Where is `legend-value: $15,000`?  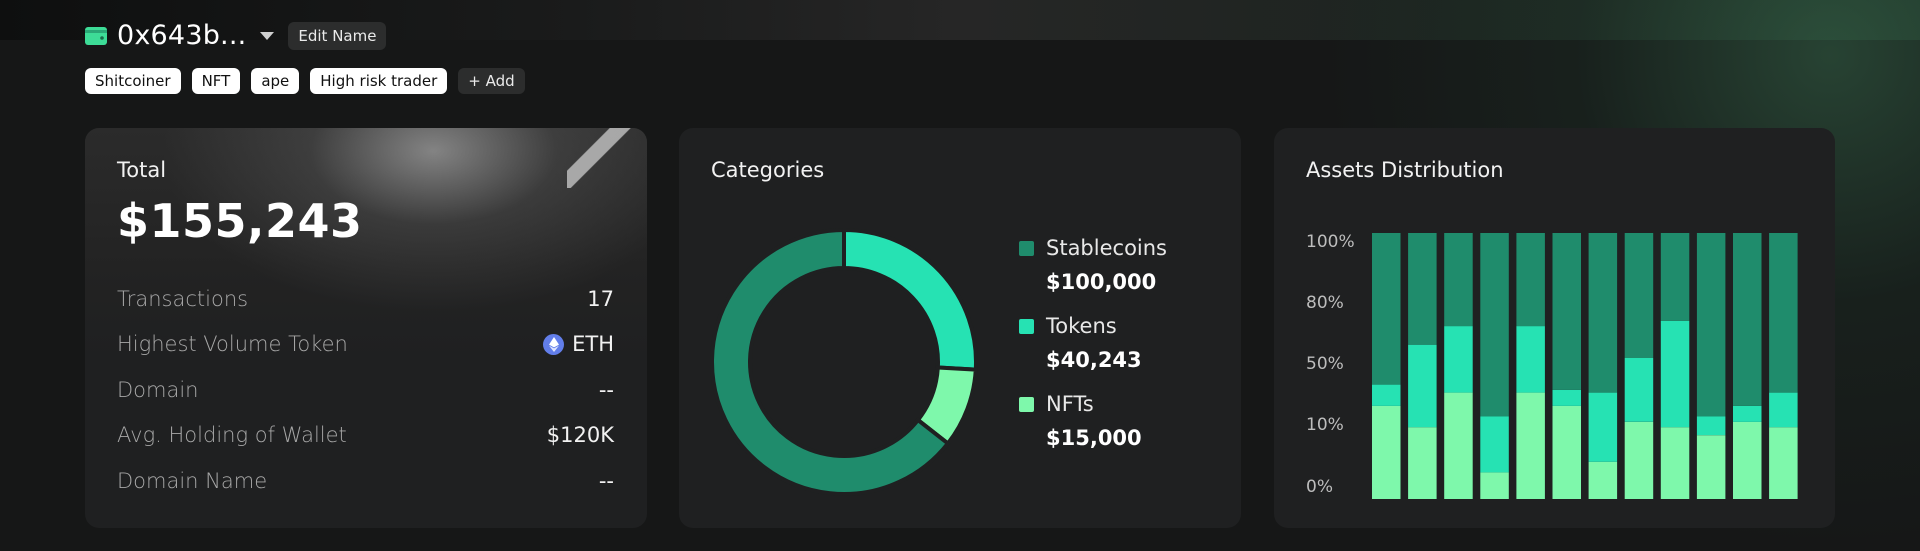
legend-value: $15,000 is located at coordinates (1094, 438).